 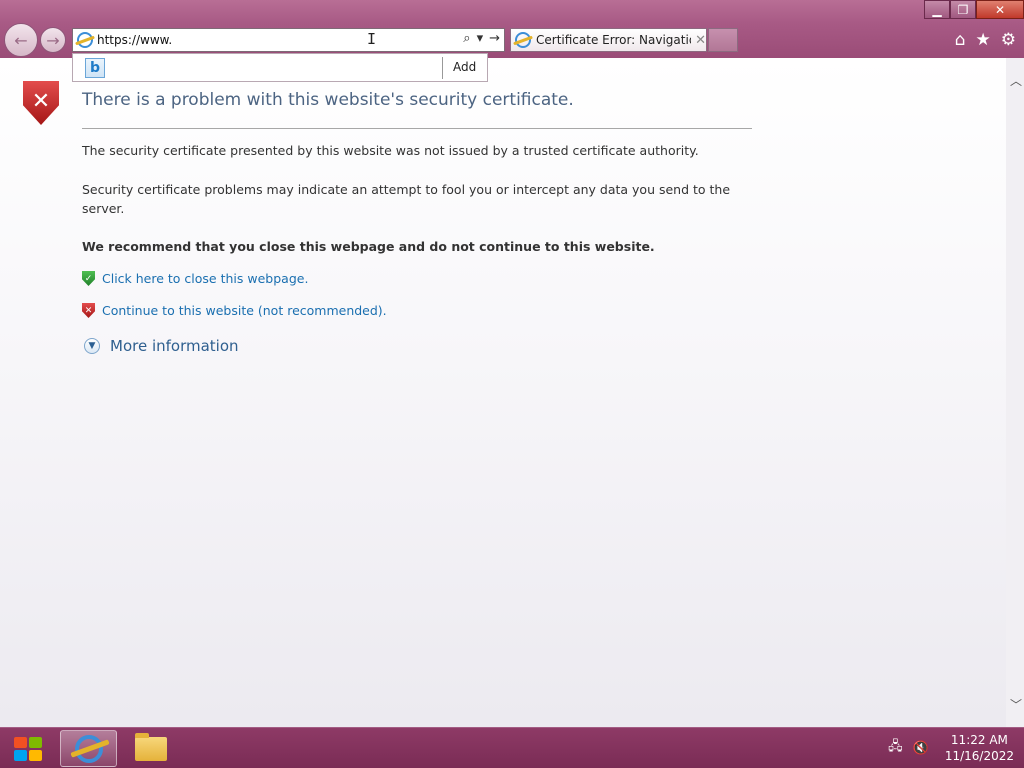 I want to click on go-arrow-icon: →, so click(x=494, y=38).